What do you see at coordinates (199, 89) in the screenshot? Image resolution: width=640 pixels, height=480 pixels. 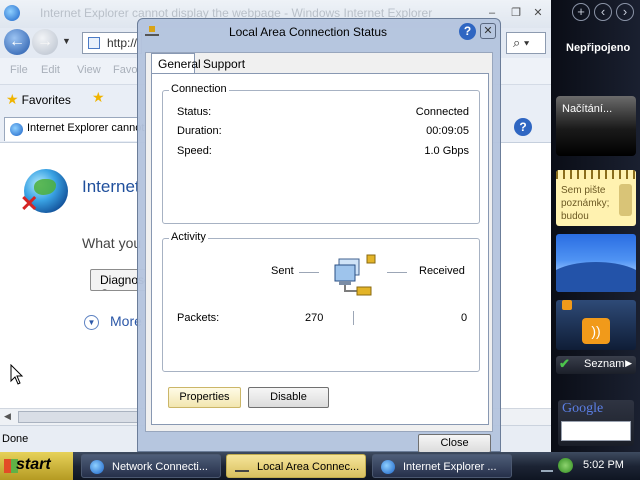 I see `connection-group-label: Connection` at bounding box center [199, 89].